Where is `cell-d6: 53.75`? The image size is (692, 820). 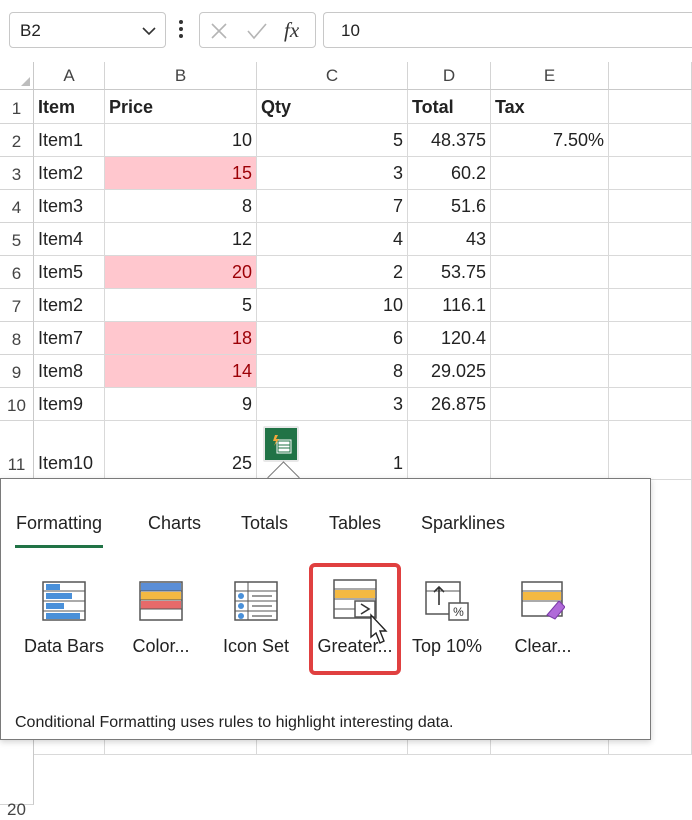 cell-d6: 53.75 is located at coordinates (449, 272).